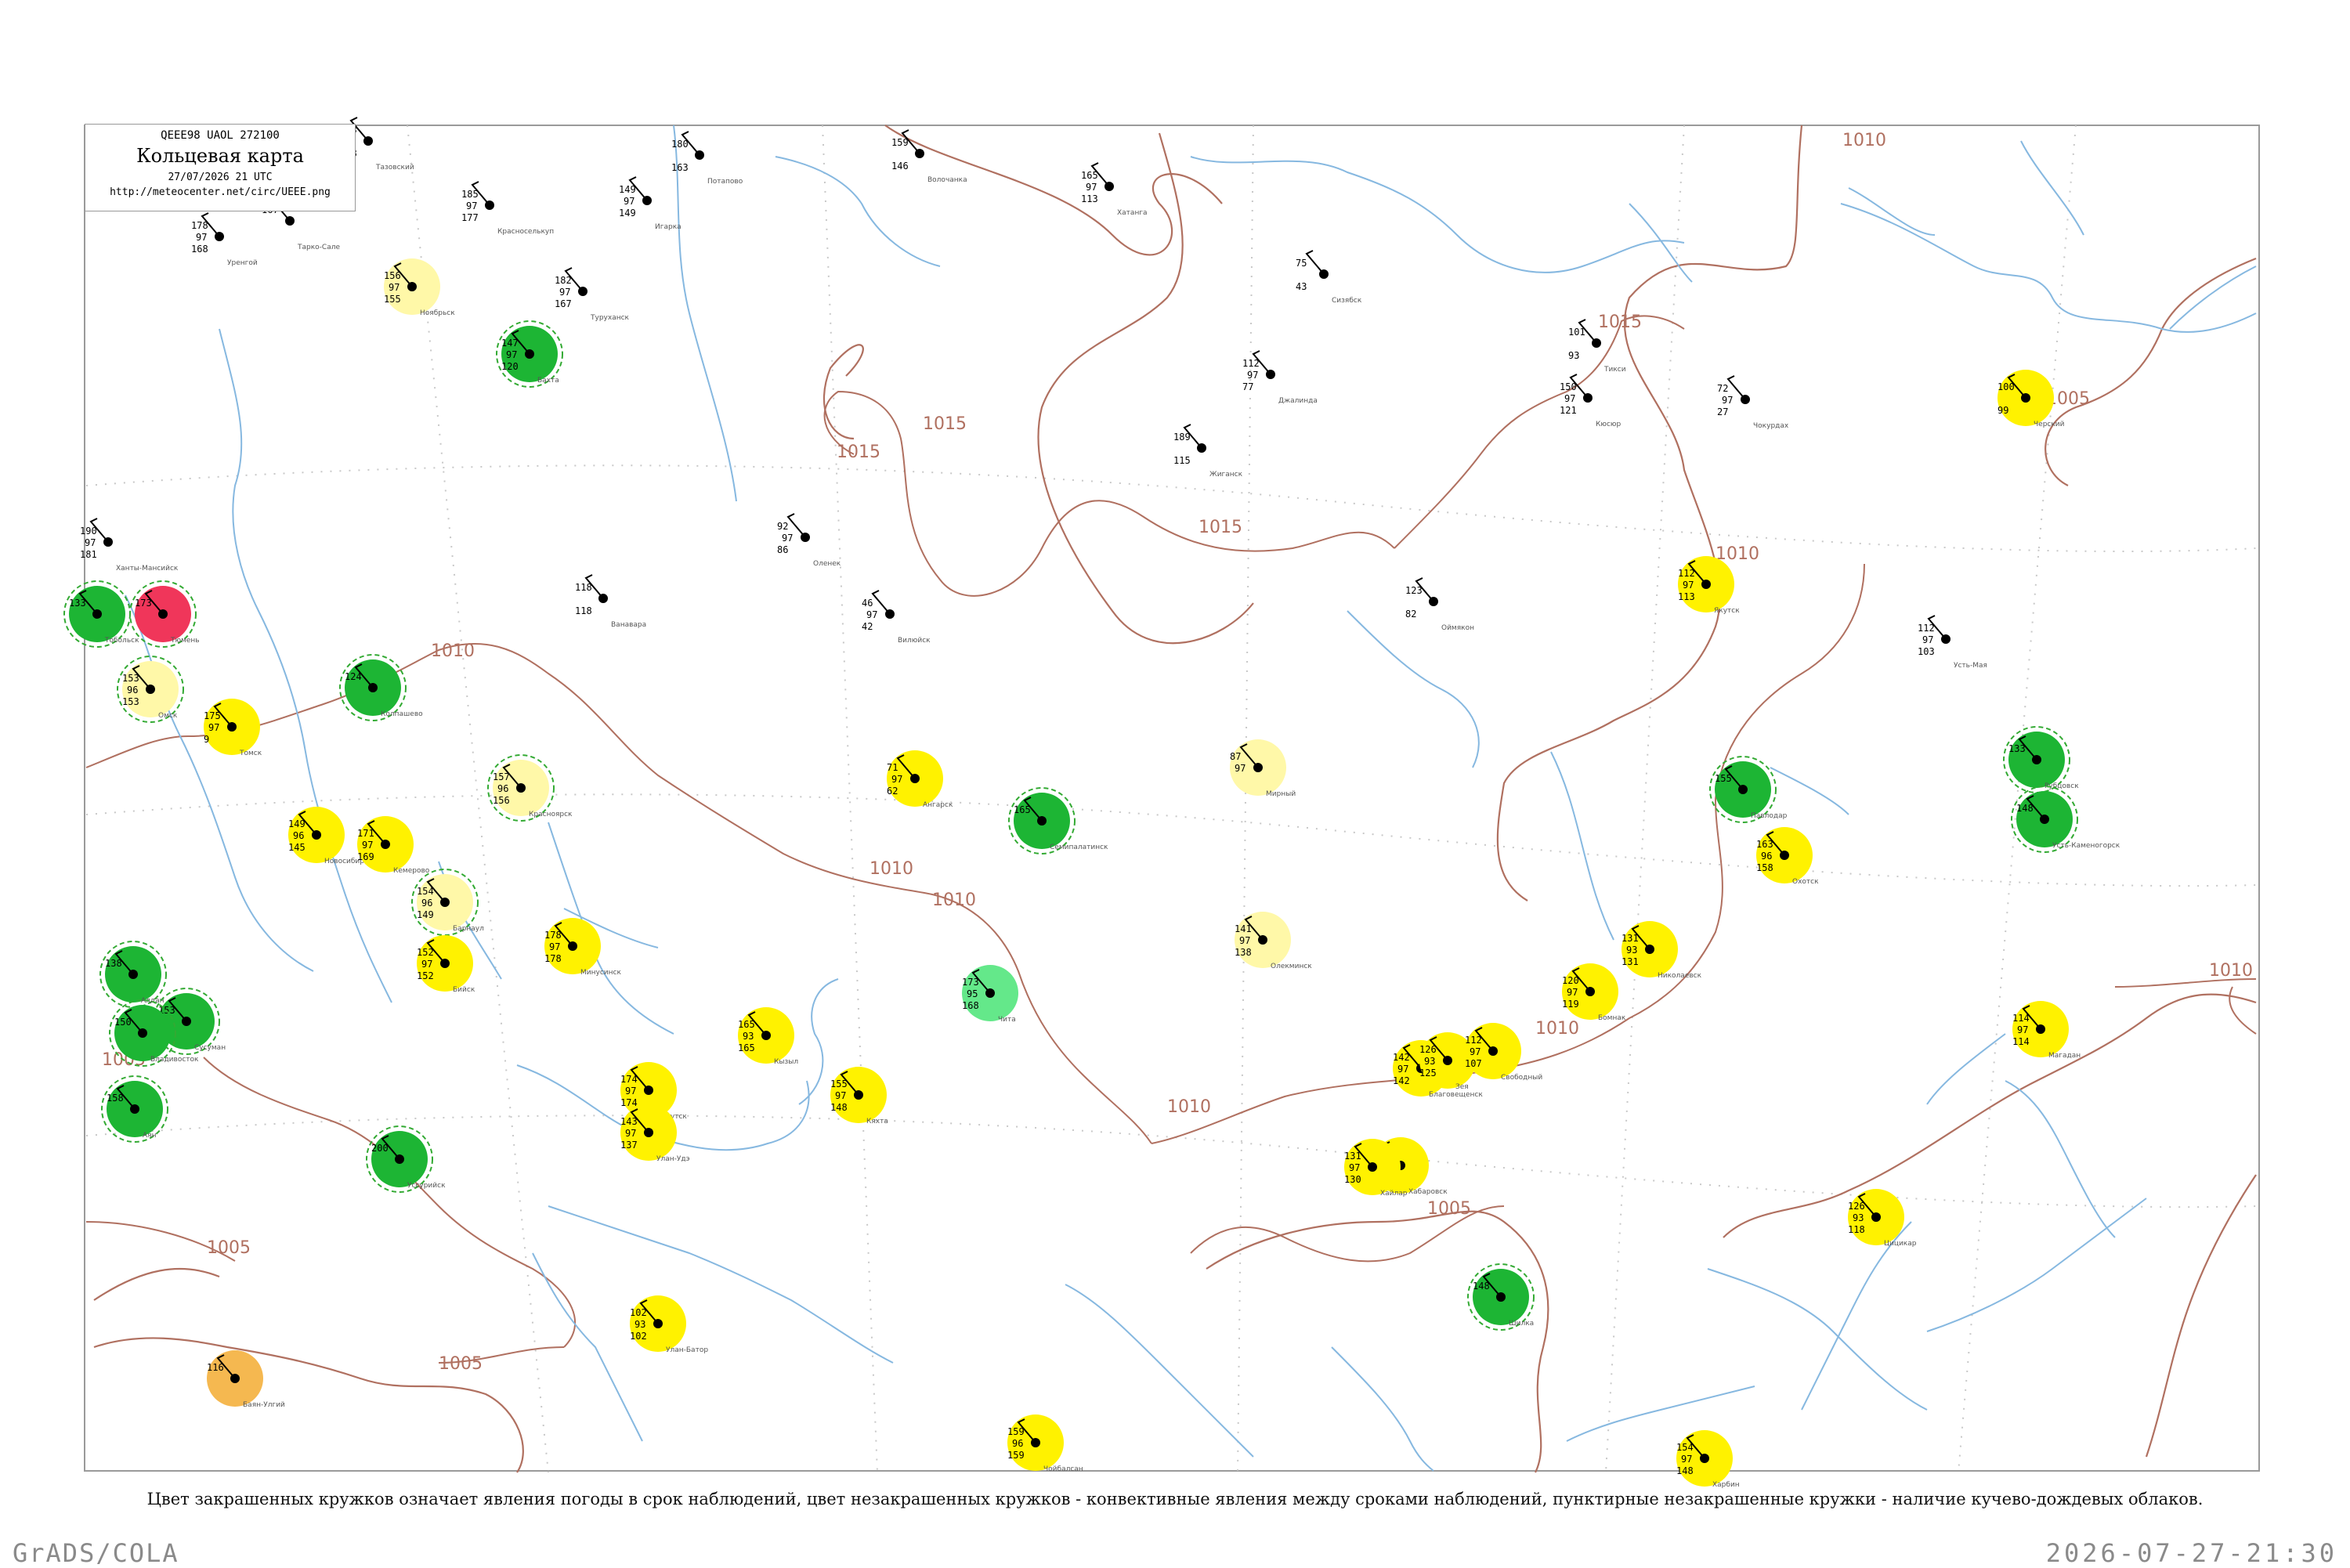 The height and width of the screenshot is (1568, 2350). I want to click on station-name: Джалинда, so click(1298, 401).